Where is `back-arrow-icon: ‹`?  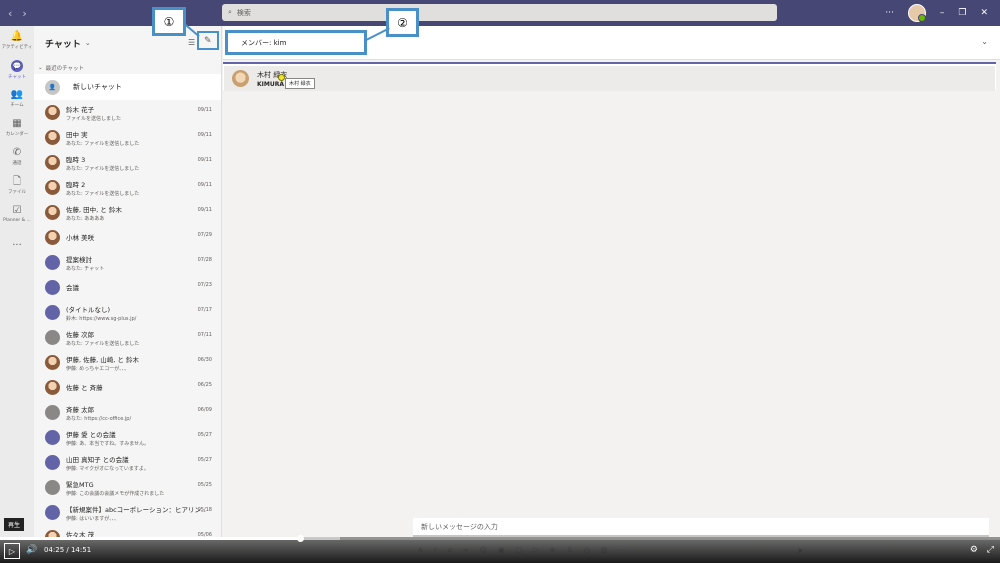
back-arrow-icon: ‹ is located at coordinates (10, 13).